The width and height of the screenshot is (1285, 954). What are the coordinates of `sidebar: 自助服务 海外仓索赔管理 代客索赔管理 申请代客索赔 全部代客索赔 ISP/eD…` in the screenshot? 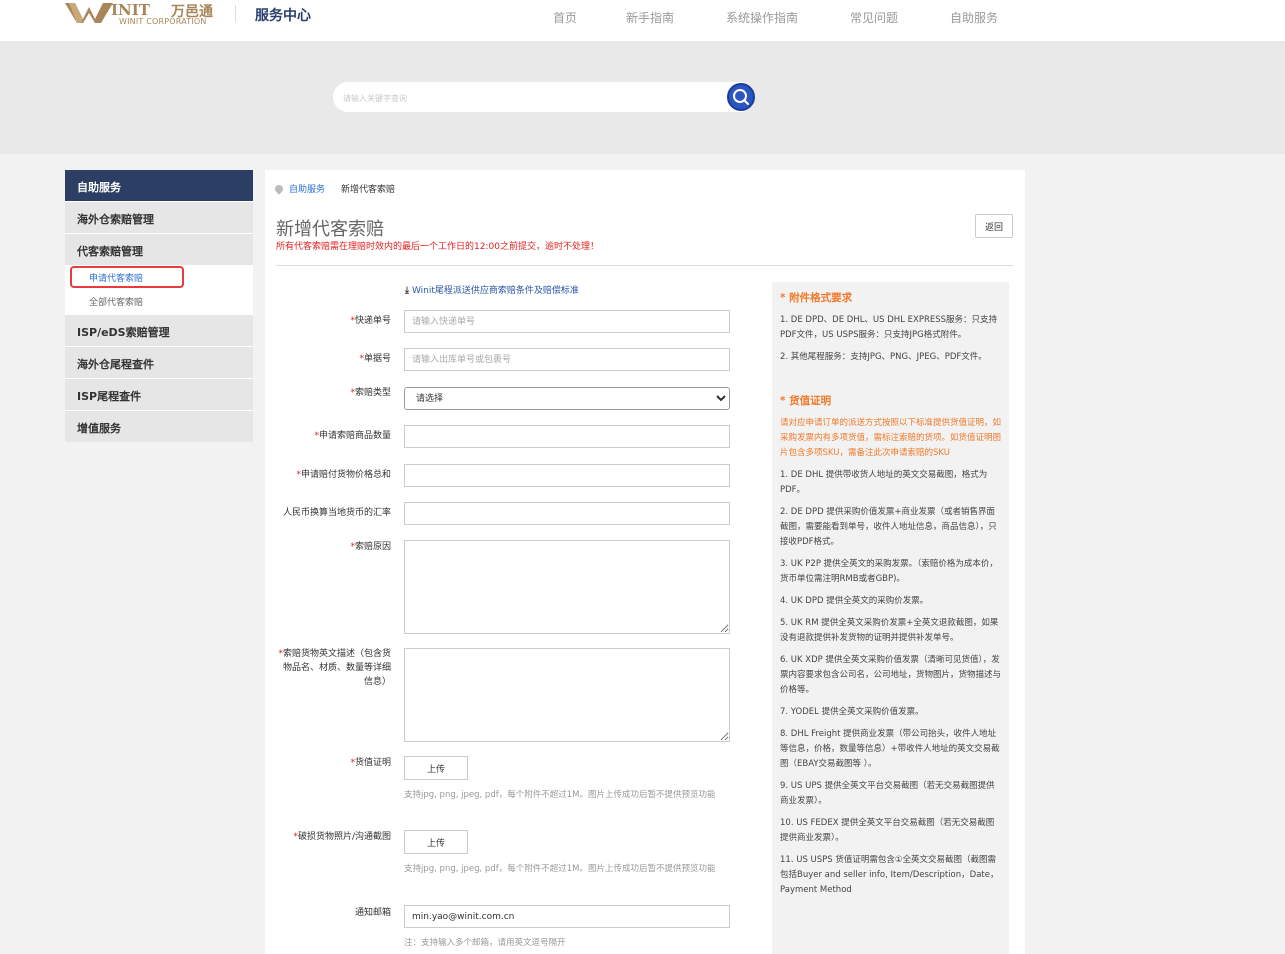 It's located at (159, 306).